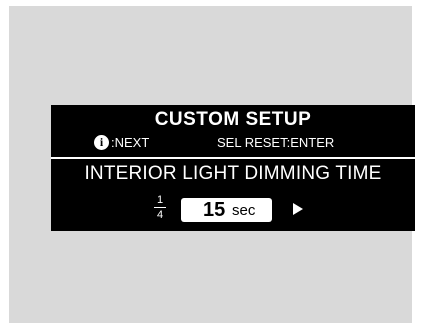  I want to click on next-hint: :NEXT, so click(130, 142).